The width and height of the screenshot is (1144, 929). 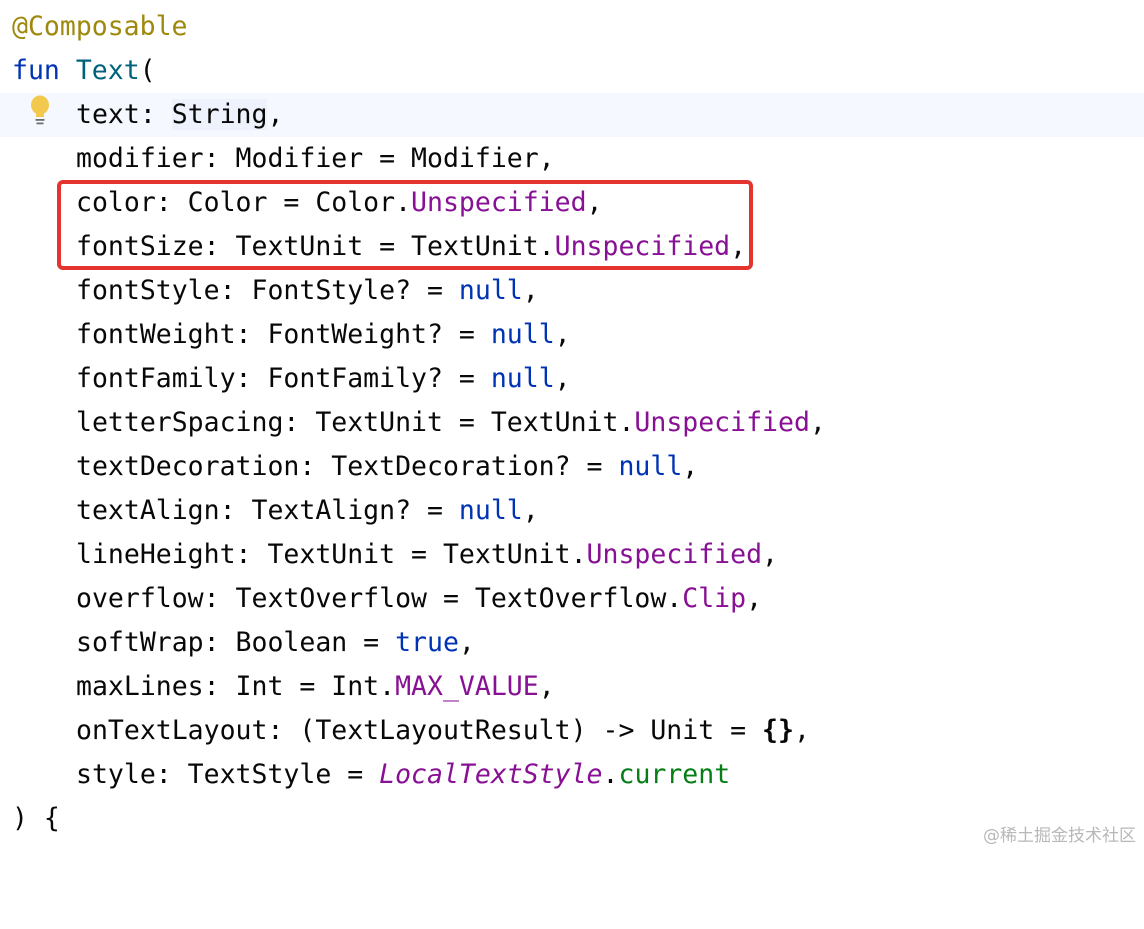 I want to click on code-token: textAlign: TextAlign? =, so click(x=267, y=510).